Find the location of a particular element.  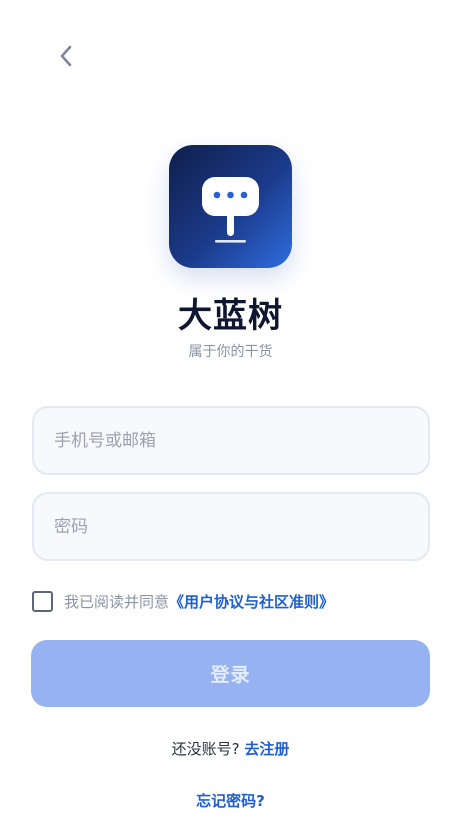

chevron-left-icon is located at coordinates (66, 56).